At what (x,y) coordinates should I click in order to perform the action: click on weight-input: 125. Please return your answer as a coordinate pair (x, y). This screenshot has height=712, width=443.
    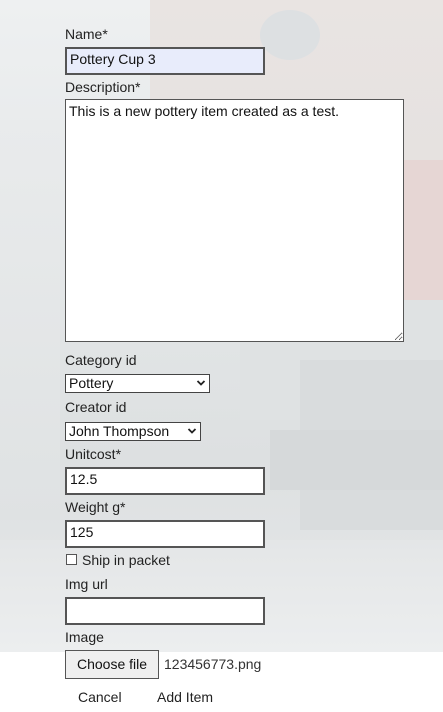
    Looking at the image, I should click on (165, 534).